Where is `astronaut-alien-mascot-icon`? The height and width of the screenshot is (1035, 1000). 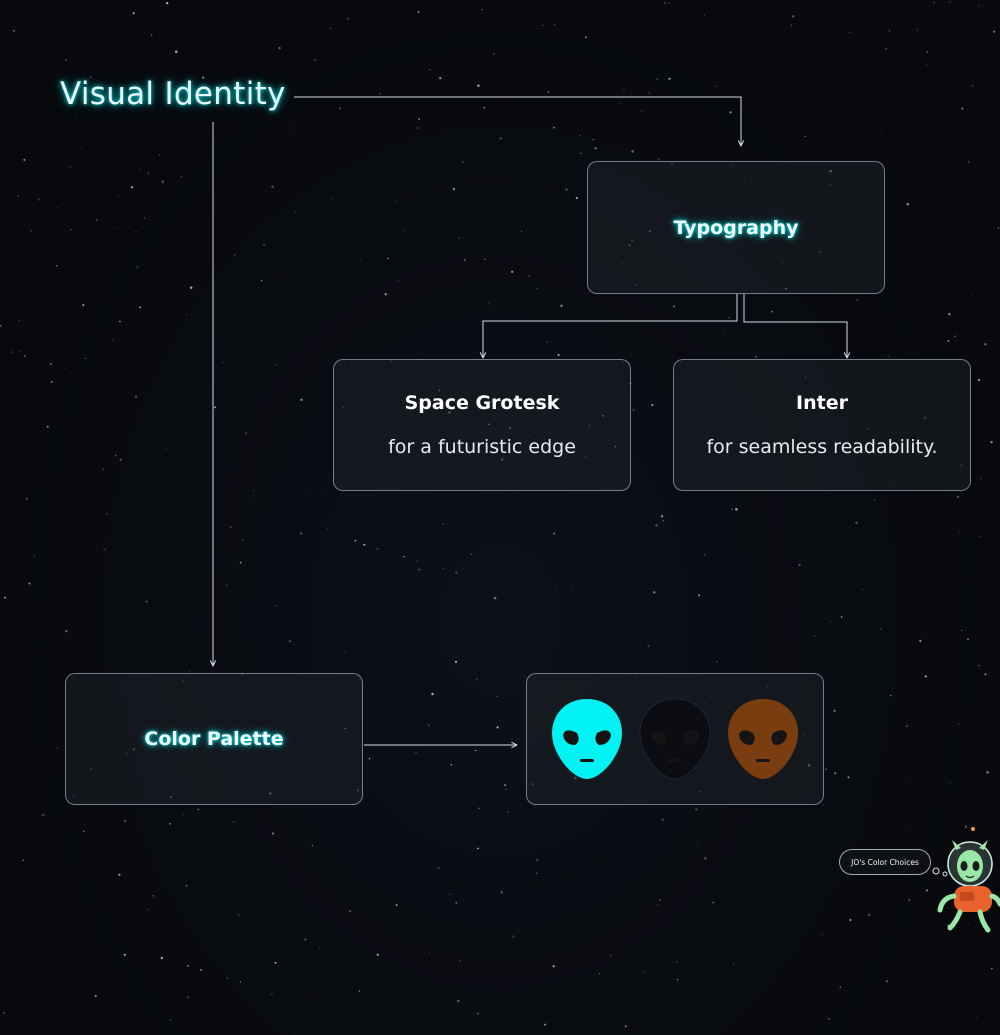
astronaut-alien-mascot-icon is located at coordinates (965, 879).